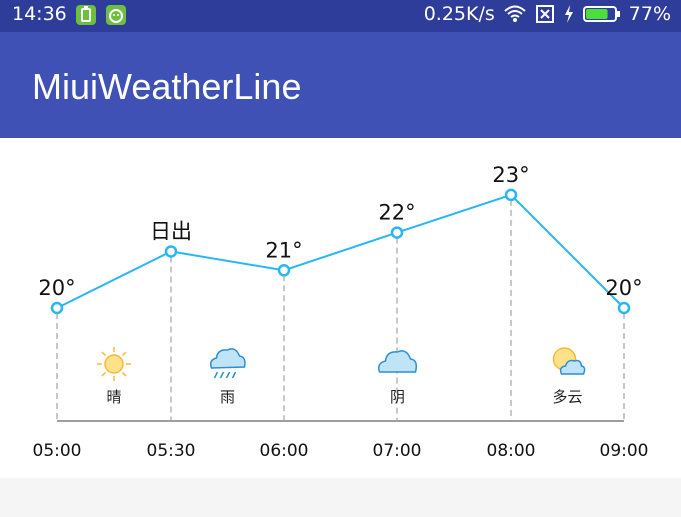  Describe the element at coordinates (114, 364) in the screenshot. I see `sun-icon` at that location.